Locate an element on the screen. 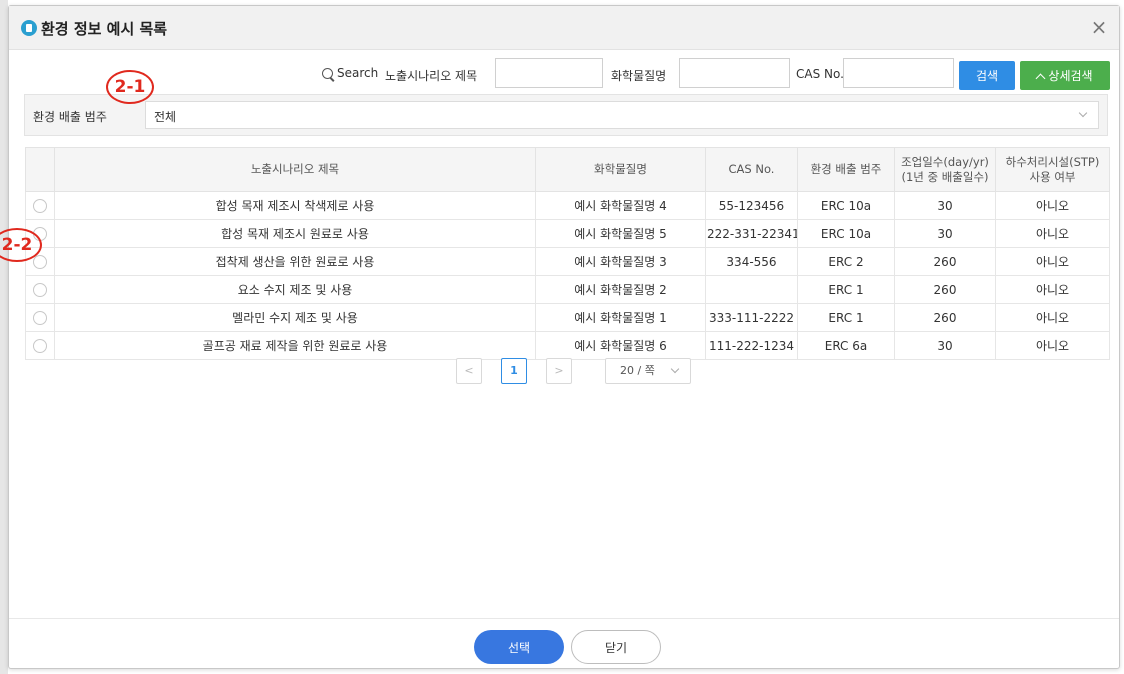 The width and height of the screenshot is (1124, 674). search-bar: Search 노출시나리오 제목 화학물질명 CAS No. 검색 상세검색 is located at coordinates (564, 74).